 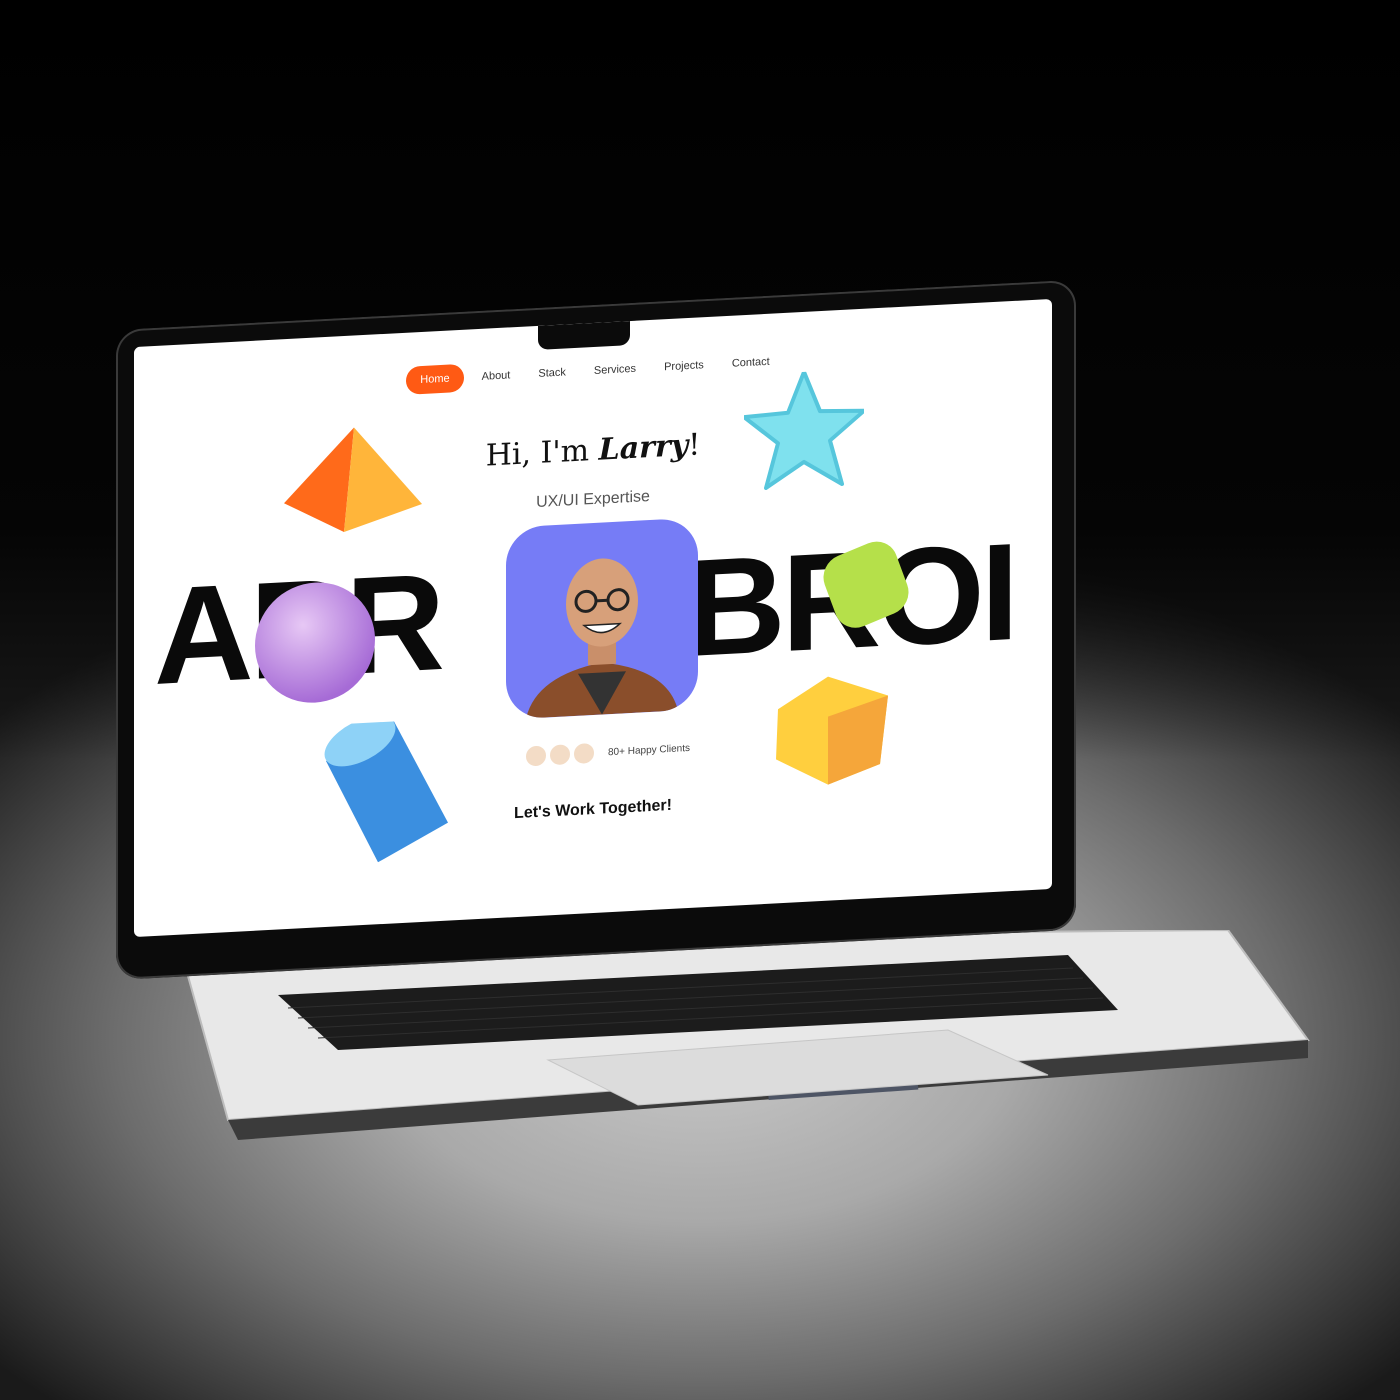 I want to click on clients-label: 80+ Happy Clients, so click(x=649, y=750).